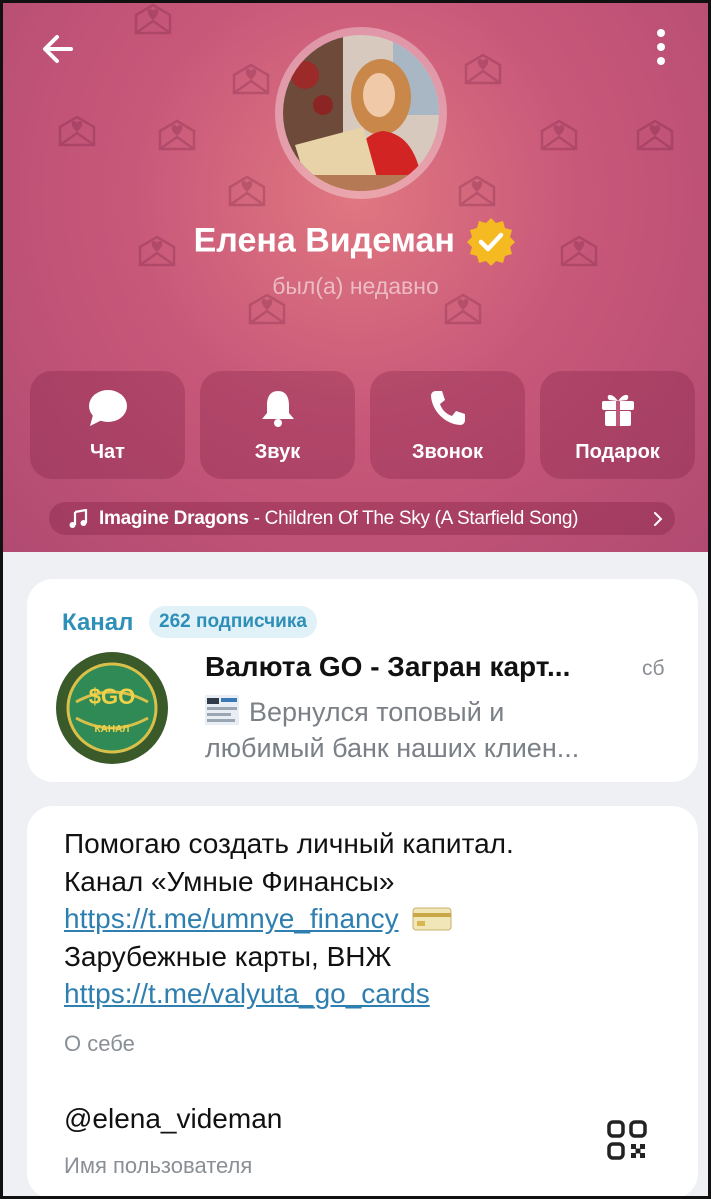 Image resolution: width=711 pixels, height=1199 pixels. I want to click on bio-link-umnye-financy: https://t.me/umnye_financy, so click(231, 918).